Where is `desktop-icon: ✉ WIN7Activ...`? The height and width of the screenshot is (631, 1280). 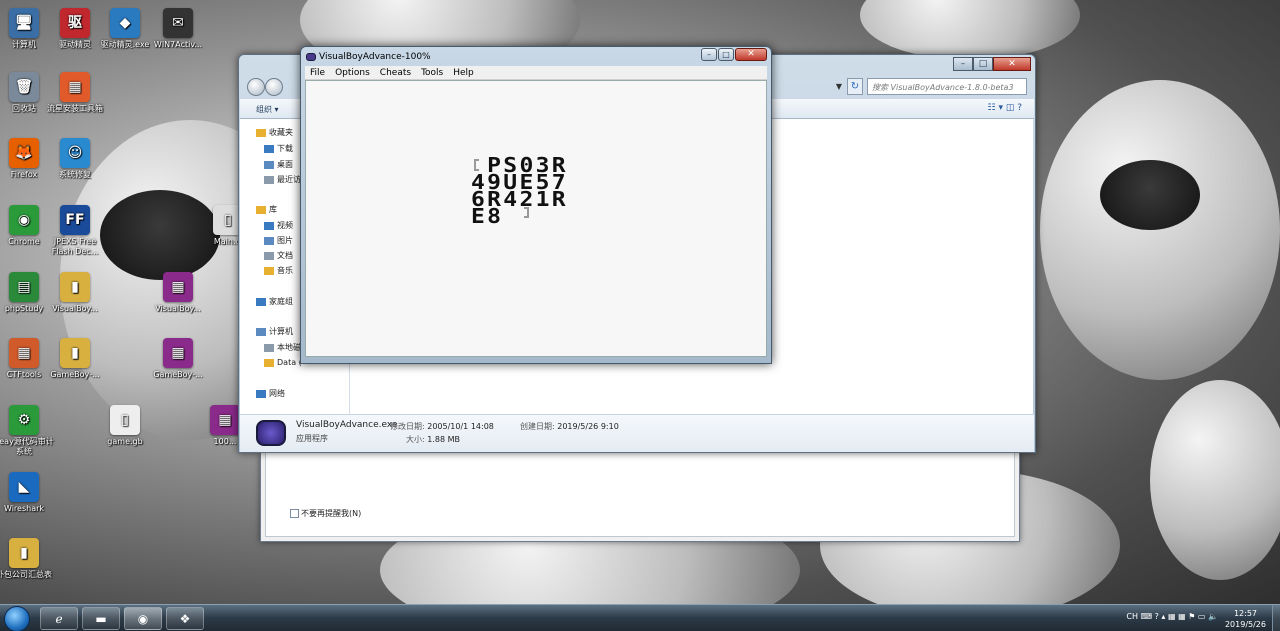 desktop-icon: ✉ WIN7Activ... is located at coordinates (178, 29).